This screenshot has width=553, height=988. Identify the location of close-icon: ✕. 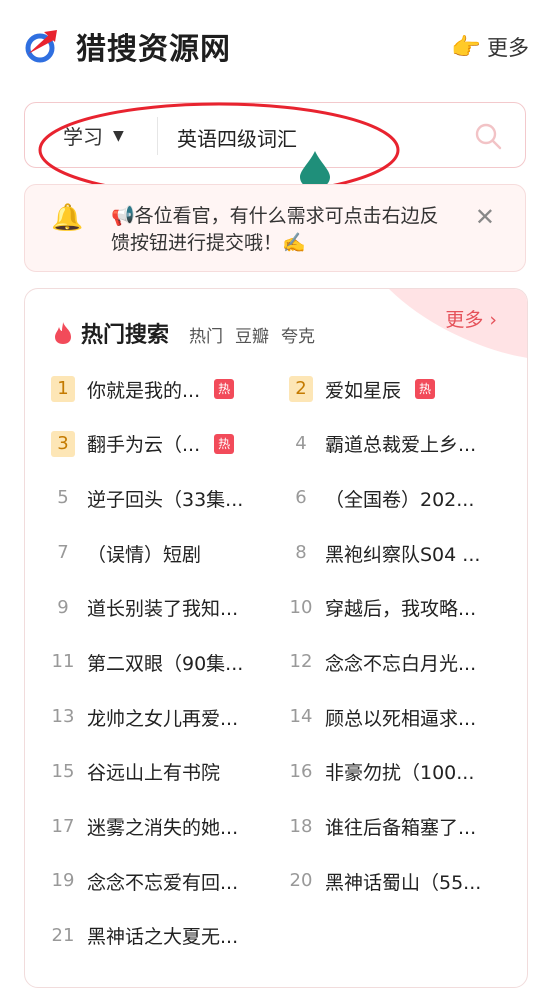
(485, 217).